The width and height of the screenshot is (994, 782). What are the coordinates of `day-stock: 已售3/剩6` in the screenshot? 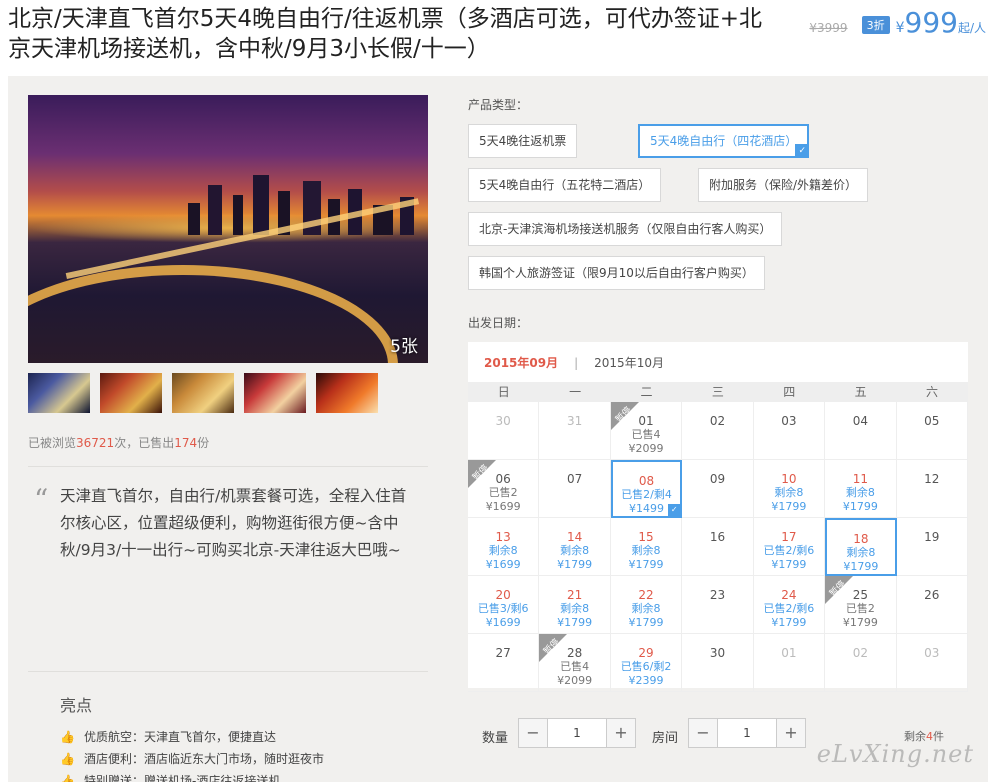 It's located at (503, 608).